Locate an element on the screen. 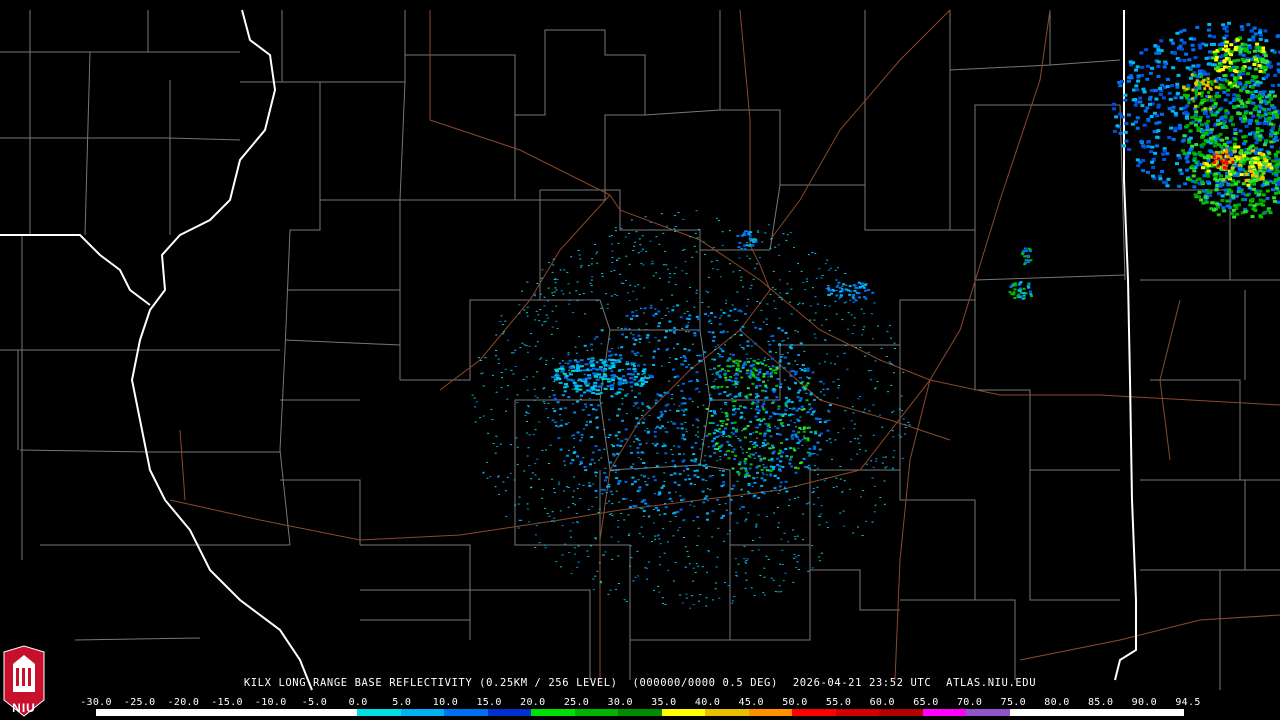 The height and width of the screenshot is (720, 1280). legend-tick-label: 80.0 is located at coordinates (1057, 702).